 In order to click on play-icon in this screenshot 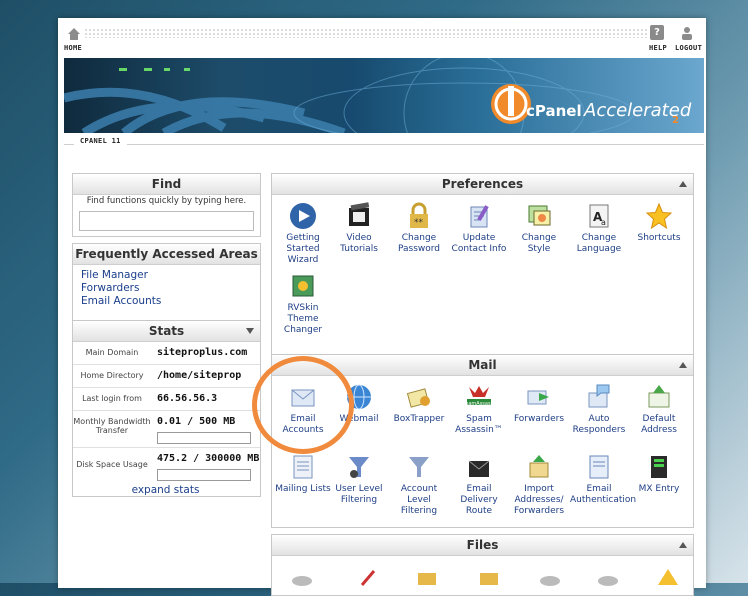, I will do `click(303, 216)`.